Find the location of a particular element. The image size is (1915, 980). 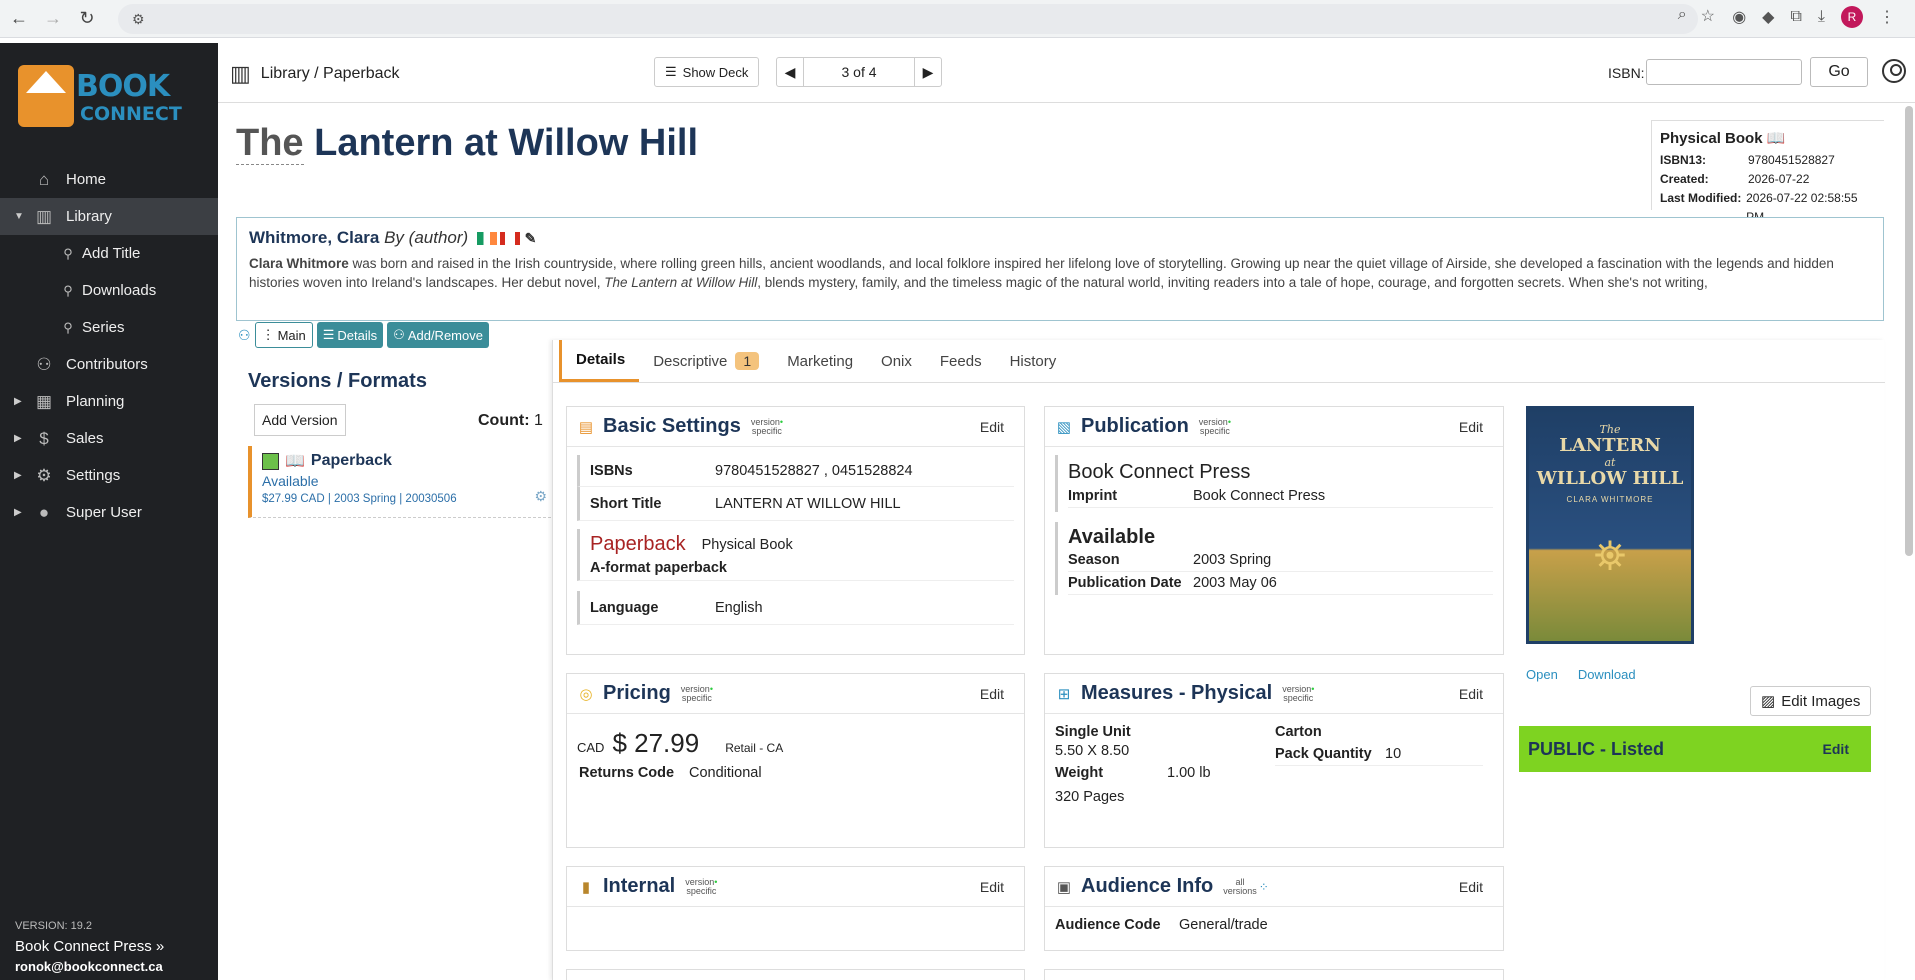

sidebar-item-home: ⌂ Home is located at coordinates (109, 179).